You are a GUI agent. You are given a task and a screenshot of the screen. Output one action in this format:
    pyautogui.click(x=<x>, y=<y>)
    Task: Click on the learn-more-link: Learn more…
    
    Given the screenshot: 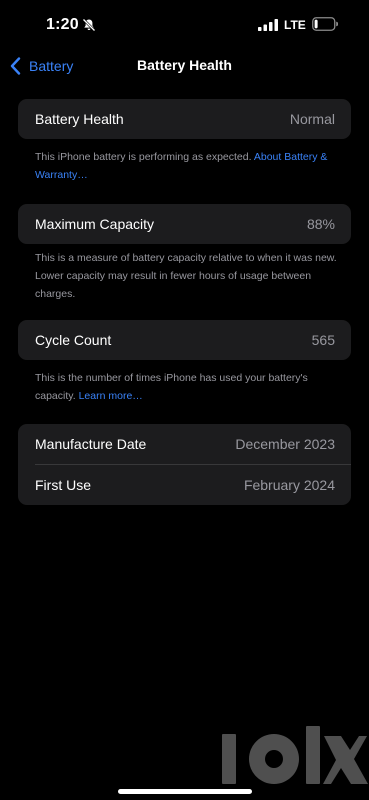 What is the action you would take?
    pyautogui.click(x=111, y=396)
    